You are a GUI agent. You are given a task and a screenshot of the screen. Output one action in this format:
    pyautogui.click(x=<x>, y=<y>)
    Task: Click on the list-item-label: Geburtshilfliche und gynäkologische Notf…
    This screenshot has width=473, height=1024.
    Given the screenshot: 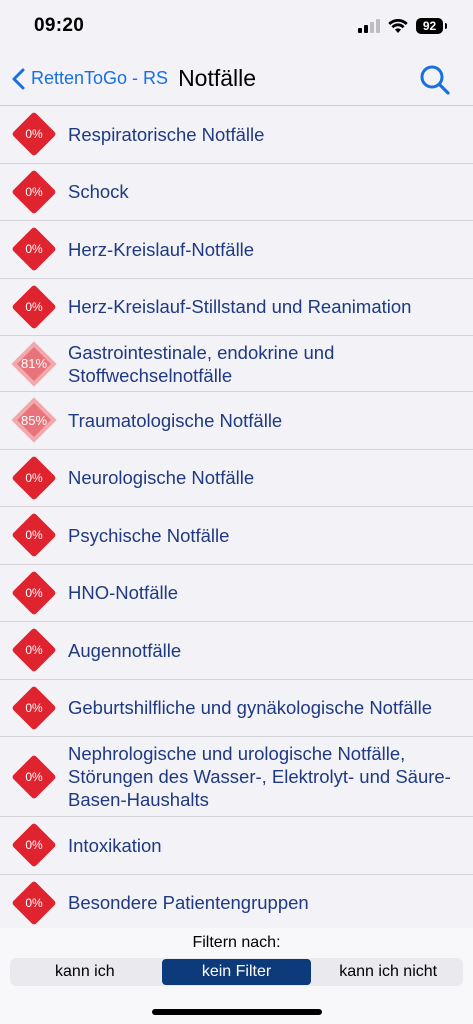 What is the action you would take?
    pyautogui.click(x=250, y=708)
    